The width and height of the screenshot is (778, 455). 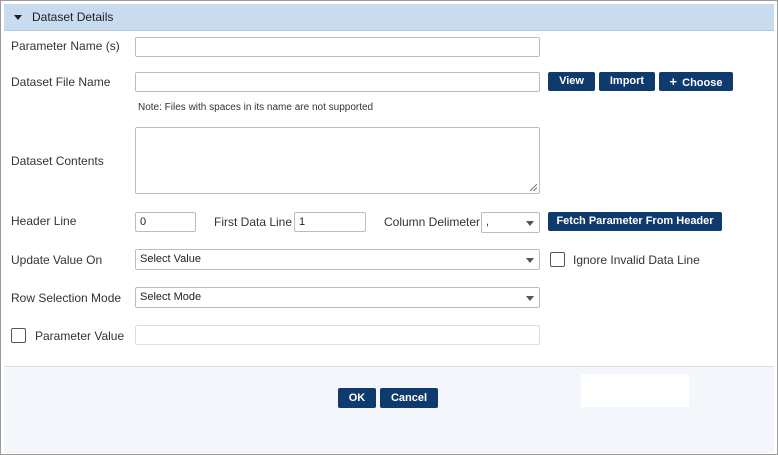 I want to click on column-delimiter-value: ,, so click(x=488, y=222).